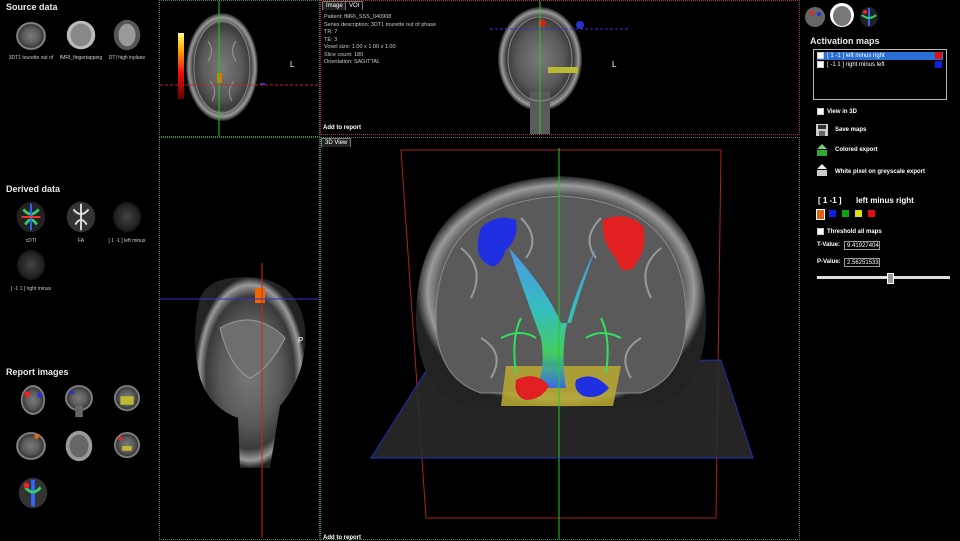  I want to click on info-te: TE: 3, so click(331, 39).